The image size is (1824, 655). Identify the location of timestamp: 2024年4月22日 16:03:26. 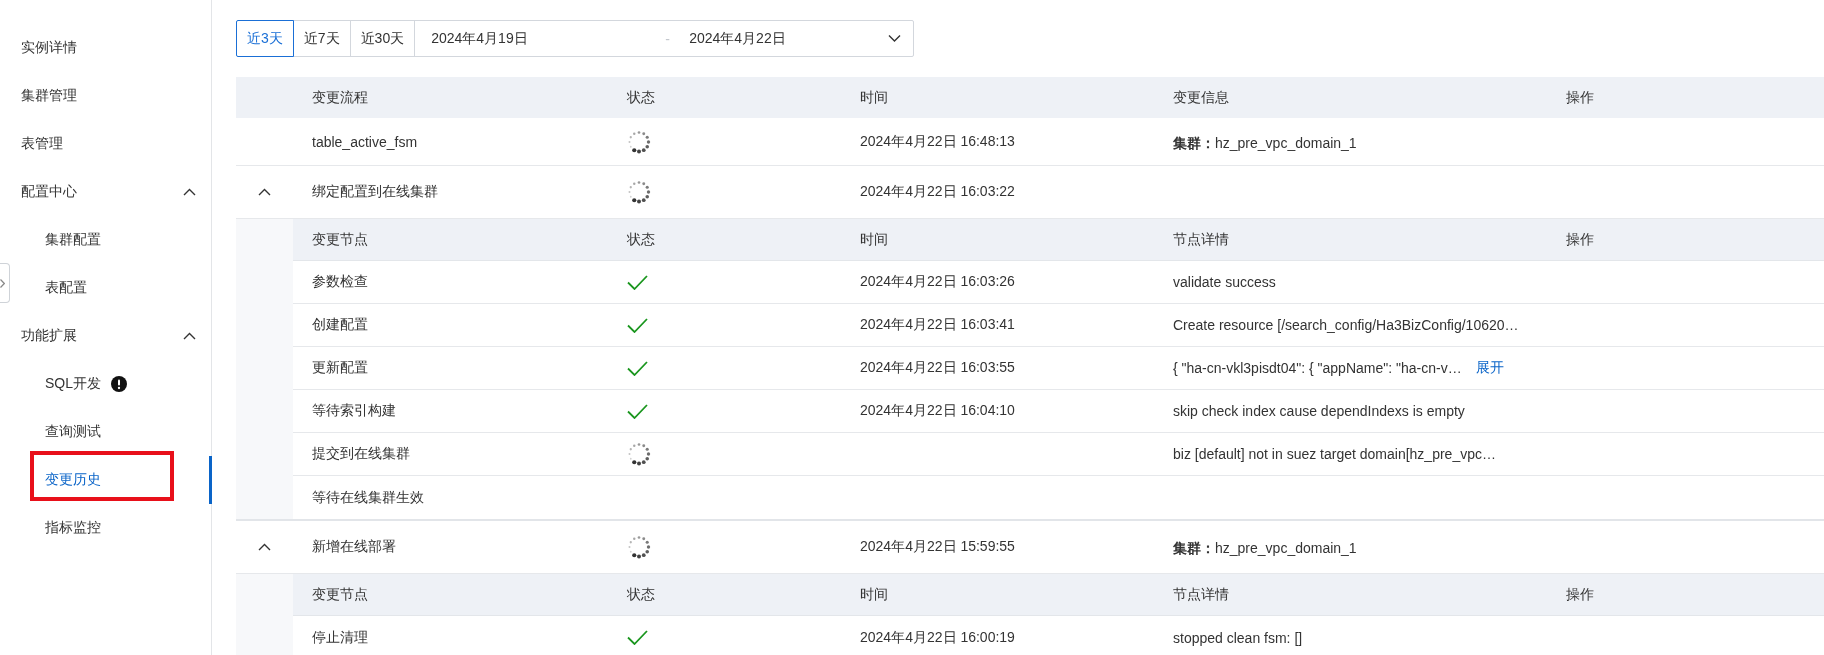
(937, 282).